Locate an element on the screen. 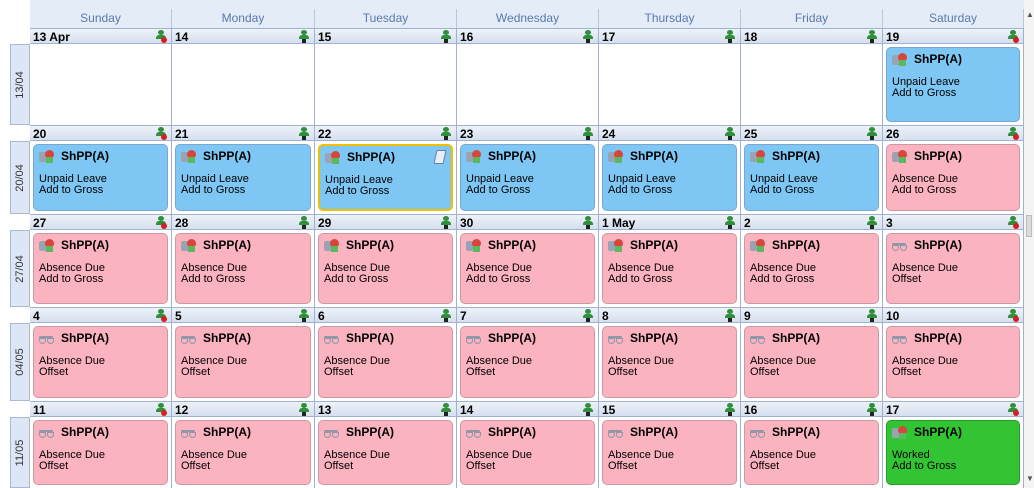  day-date-strip: 23 is located at coordinates (527, 133).